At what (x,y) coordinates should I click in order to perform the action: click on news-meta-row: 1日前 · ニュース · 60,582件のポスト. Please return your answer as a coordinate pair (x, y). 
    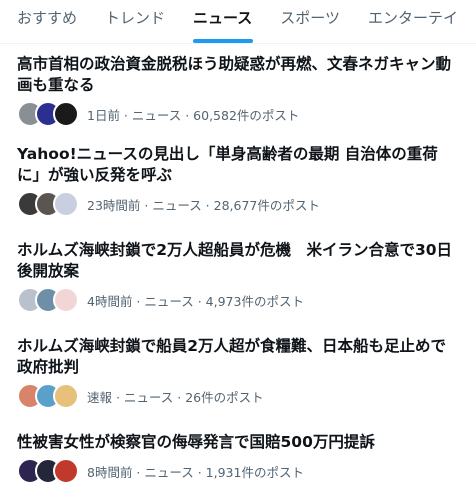
    Looking at the image, I should click on (238, 114).